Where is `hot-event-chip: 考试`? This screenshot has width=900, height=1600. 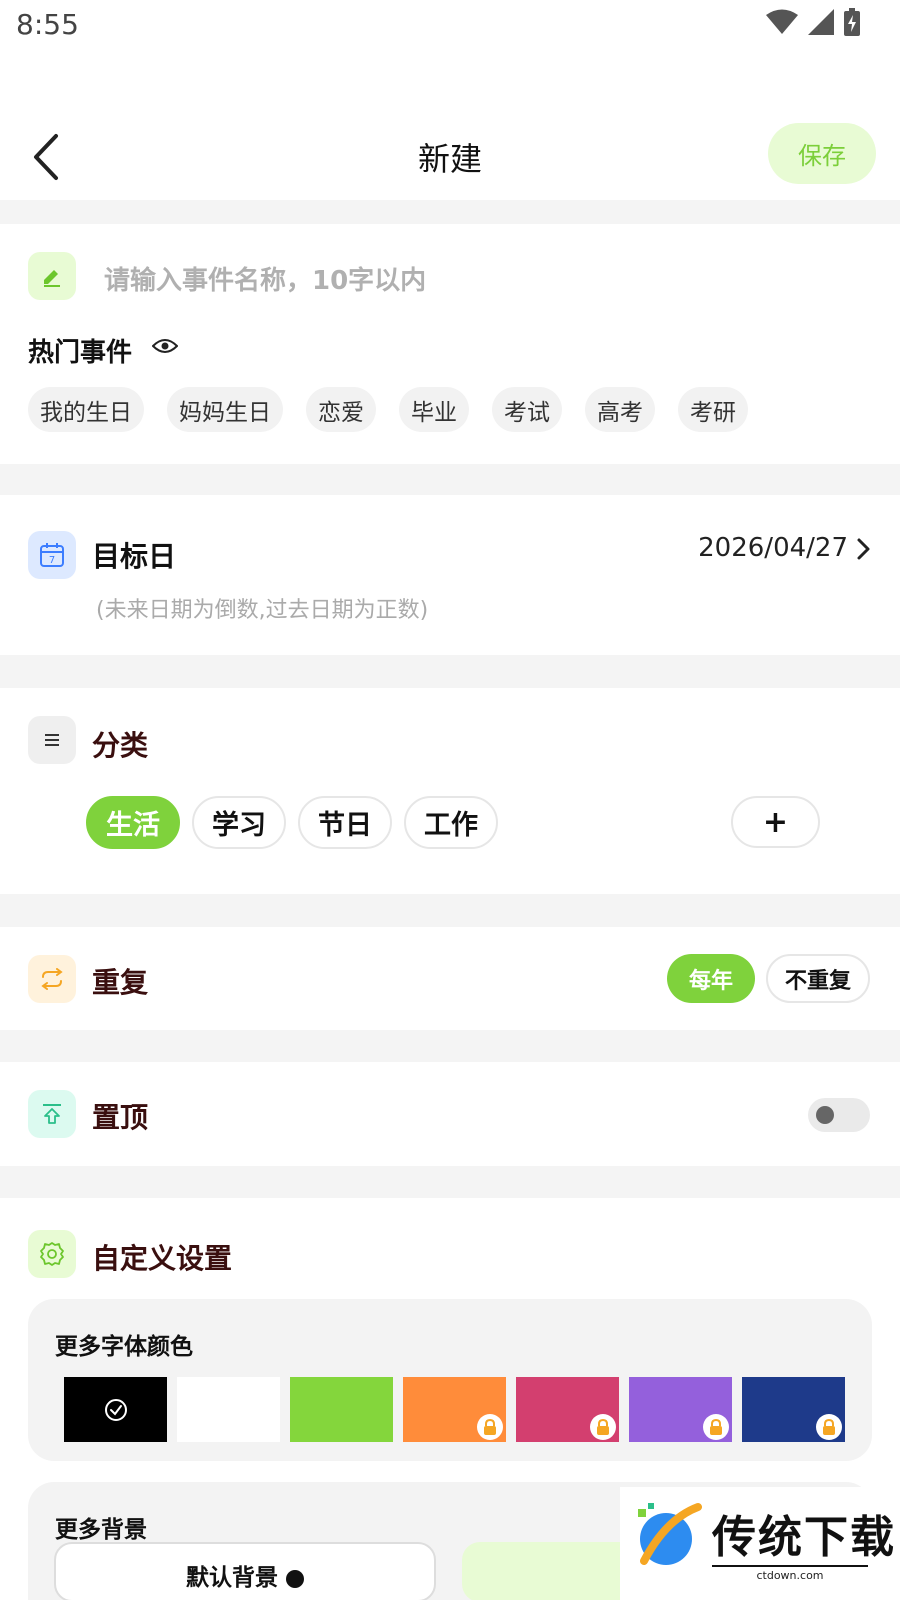 hot-event-chip: 考试 is located at coordinates (527, 409).